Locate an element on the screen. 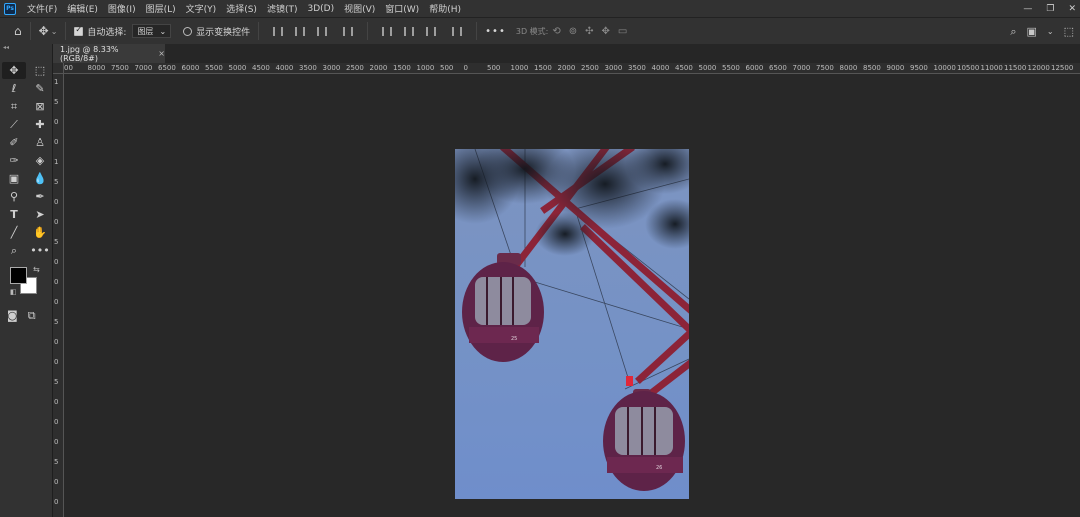  align-middle-icon is located at coordinates (409, 31).